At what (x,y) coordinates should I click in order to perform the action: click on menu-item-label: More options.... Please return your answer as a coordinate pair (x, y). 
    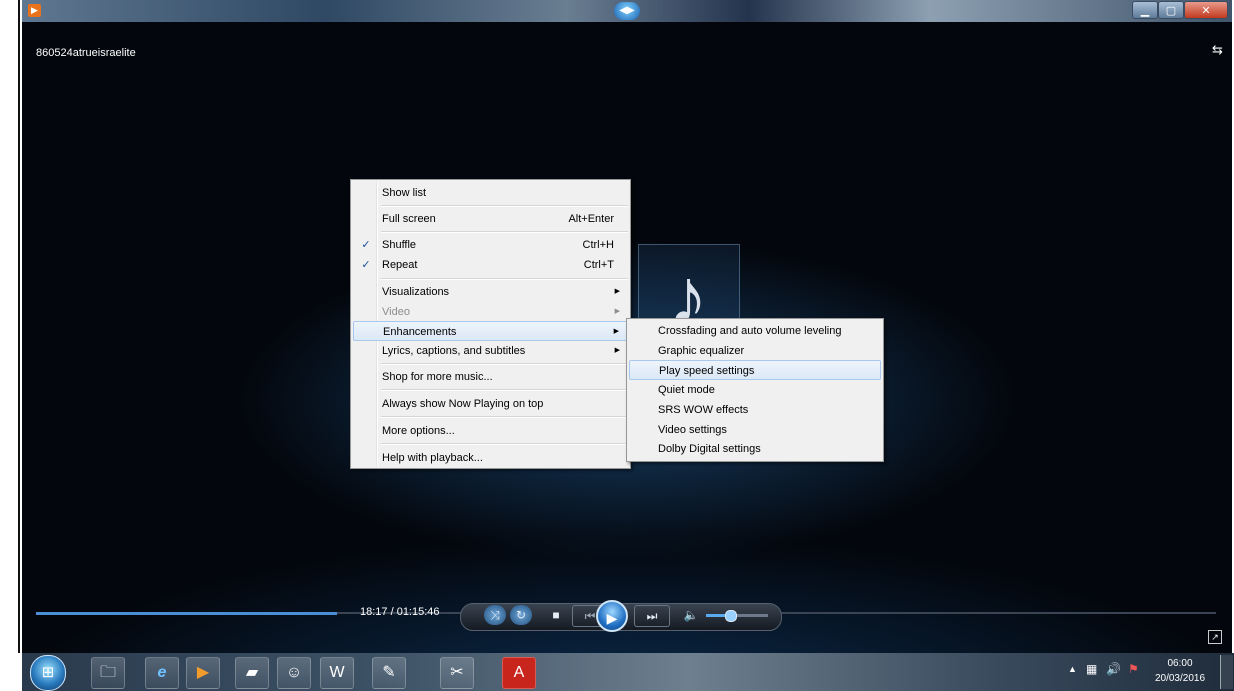
    Looking at the image, I should click on (418, 431).